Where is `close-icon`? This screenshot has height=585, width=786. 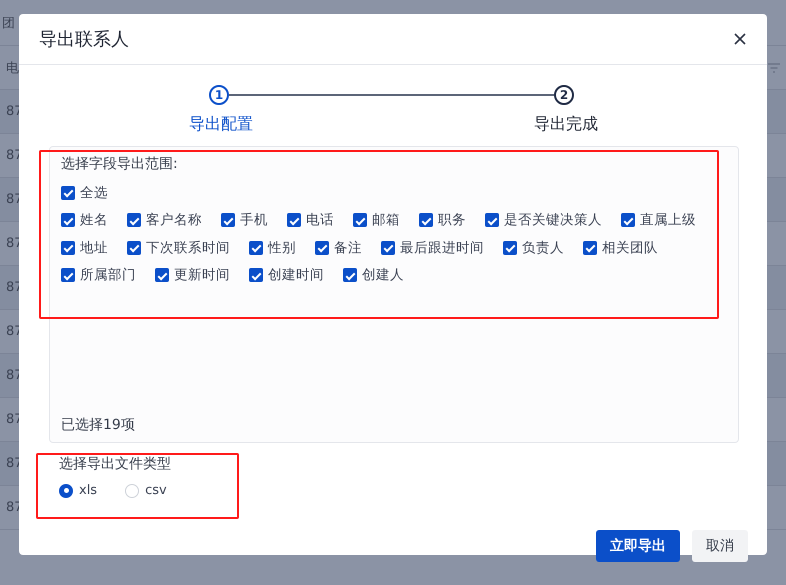 close-icon is located at coordinates (740, 39).